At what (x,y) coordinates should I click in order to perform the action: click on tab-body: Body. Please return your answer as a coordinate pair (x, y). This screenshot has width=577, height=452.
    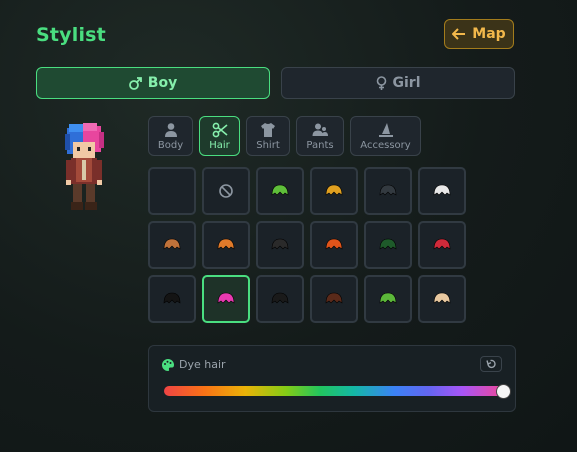
    Looking at the image, I should click on (170, 136).